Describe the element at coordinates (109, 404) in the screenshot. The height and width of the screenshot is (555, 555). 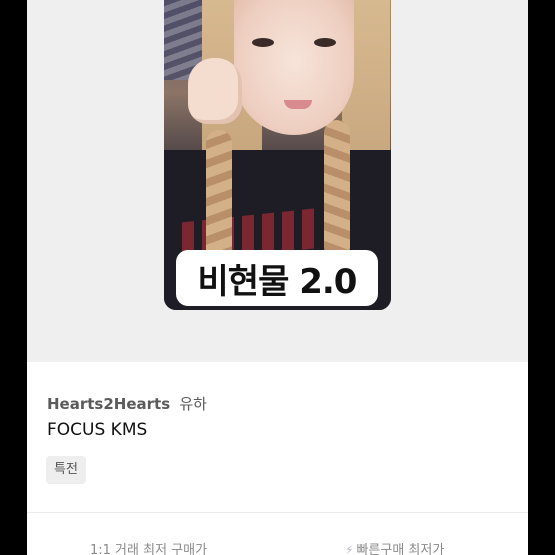
I see `group-name: Hearts2Hearts` at that location.